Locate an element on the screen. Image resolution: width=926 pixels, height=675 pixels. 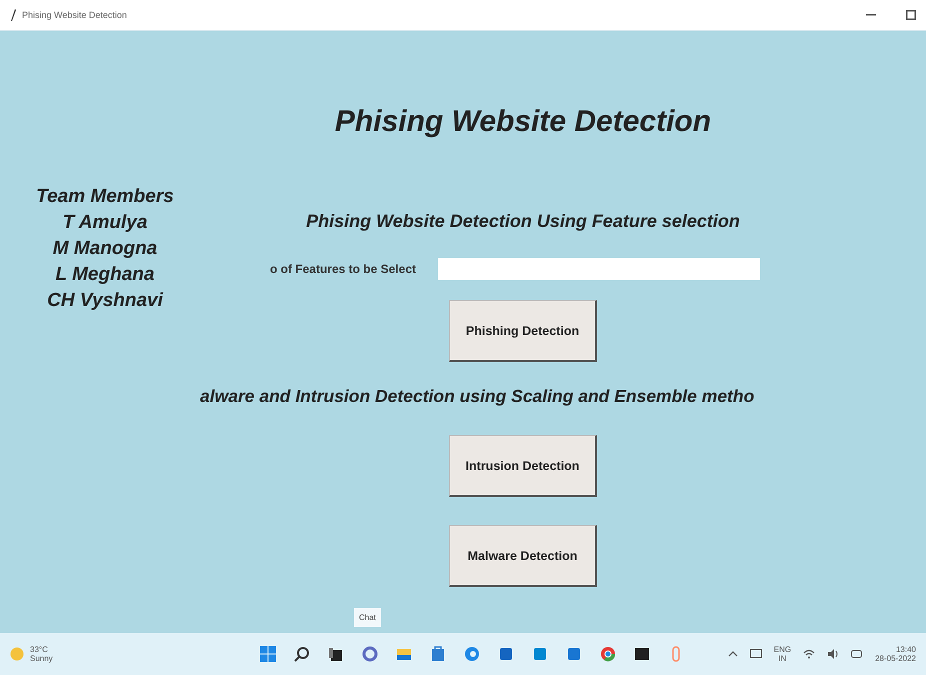
speaker-icon is located at coordinates (833, 654).